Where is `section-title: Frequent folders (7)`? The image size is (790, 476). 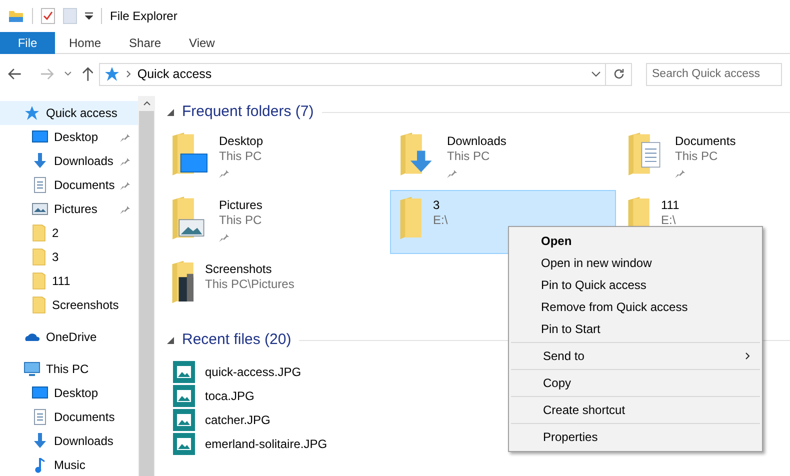
section-title: Frequent folders (7) is located at coordinates (248, 112).